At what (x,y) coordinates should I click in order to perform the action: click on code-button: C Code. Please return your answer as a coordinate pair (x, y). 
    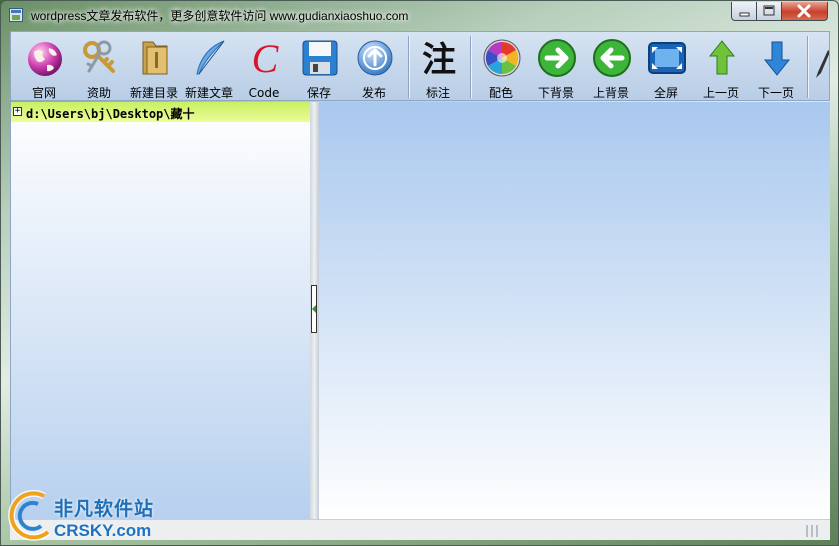
    Looking at the image, I should click on (264, 67).